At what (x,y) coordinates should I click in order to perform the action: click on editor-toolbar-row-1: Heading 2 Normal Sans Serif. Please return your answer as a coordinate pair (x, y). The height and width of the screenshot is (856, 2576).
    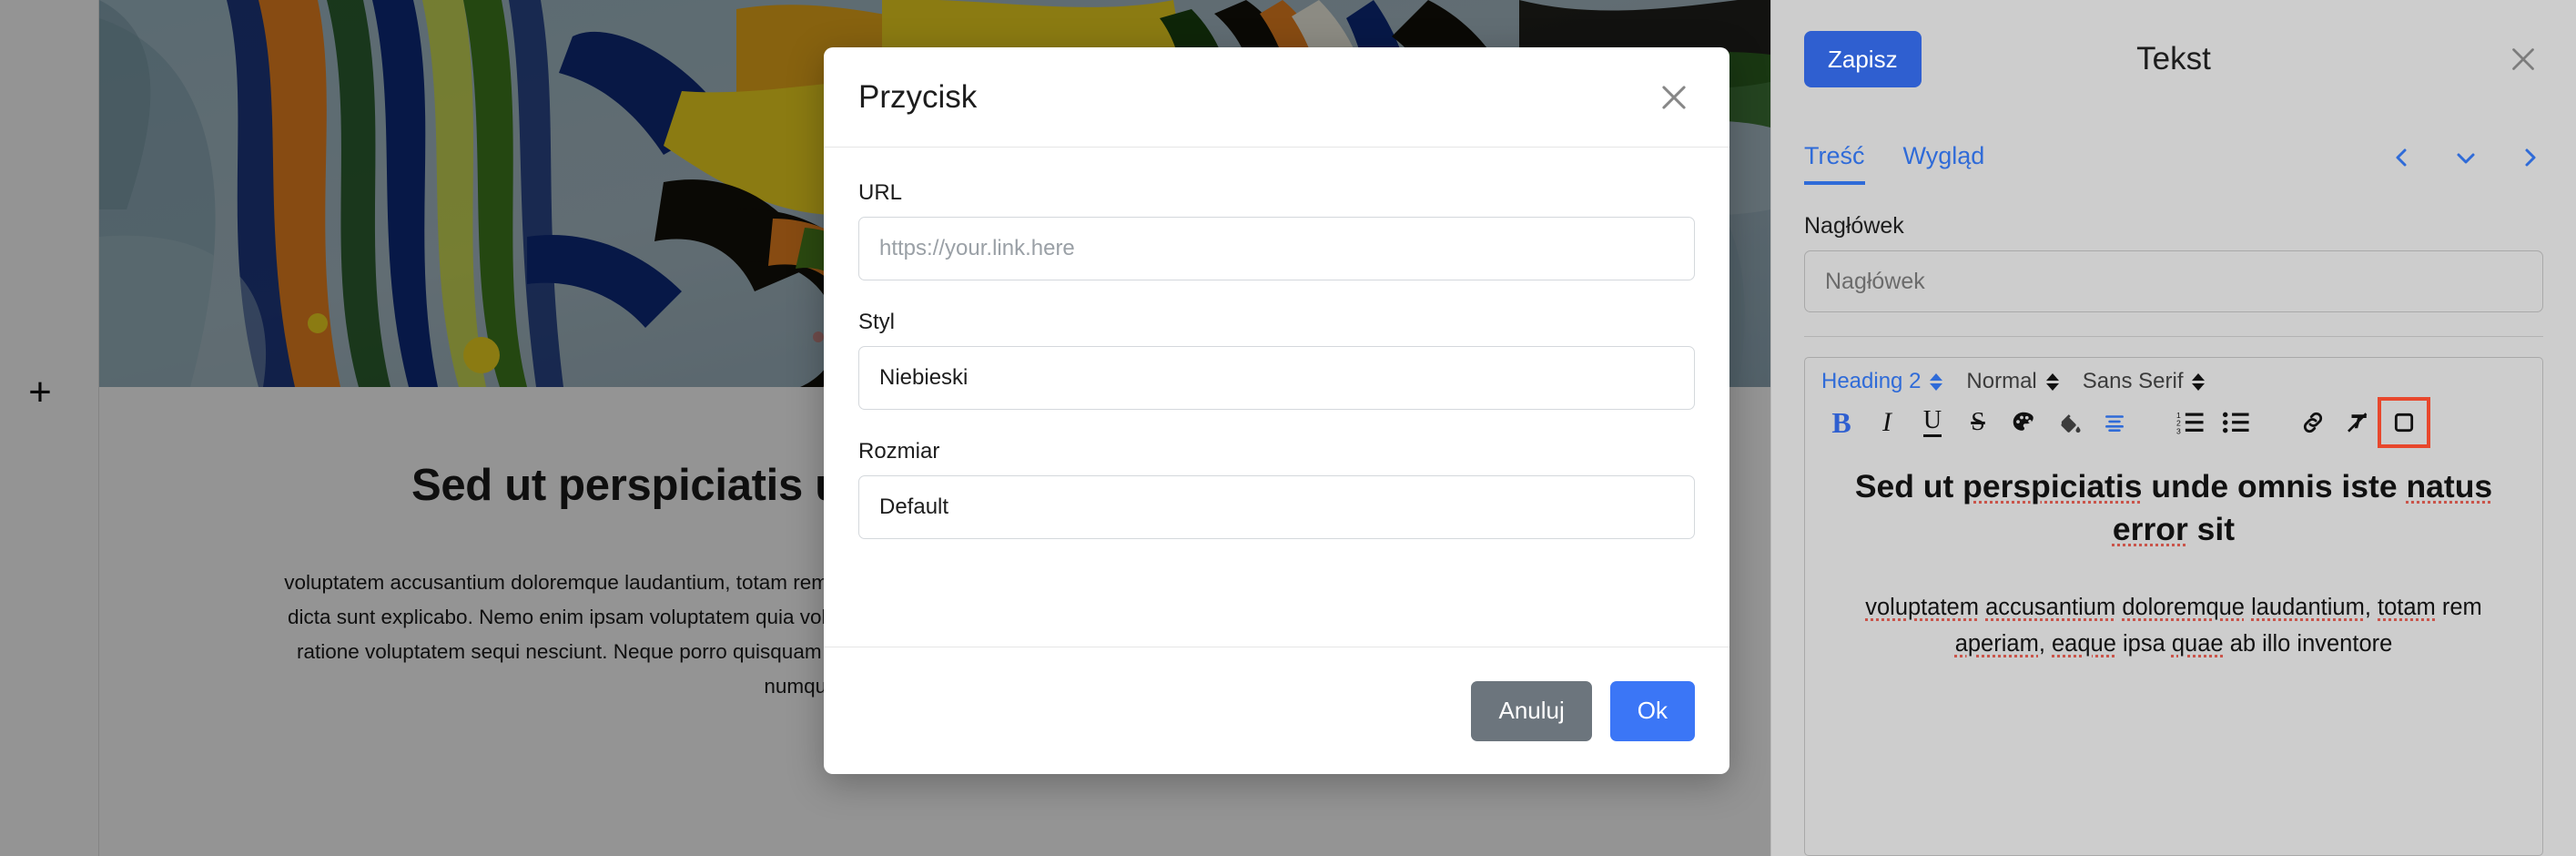
    Looking at the image, I should click on (2173, 378).